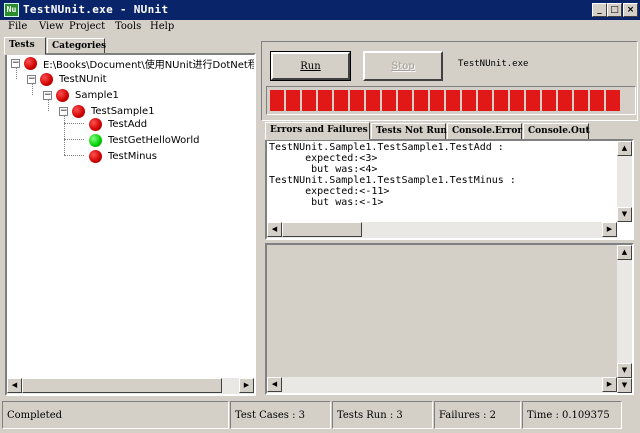 The image size is (640, 433). What do you see at coordinates (323, 169) in the screenshot?
I see `error-line: but was:<4>` at bounding box center [323, 169].